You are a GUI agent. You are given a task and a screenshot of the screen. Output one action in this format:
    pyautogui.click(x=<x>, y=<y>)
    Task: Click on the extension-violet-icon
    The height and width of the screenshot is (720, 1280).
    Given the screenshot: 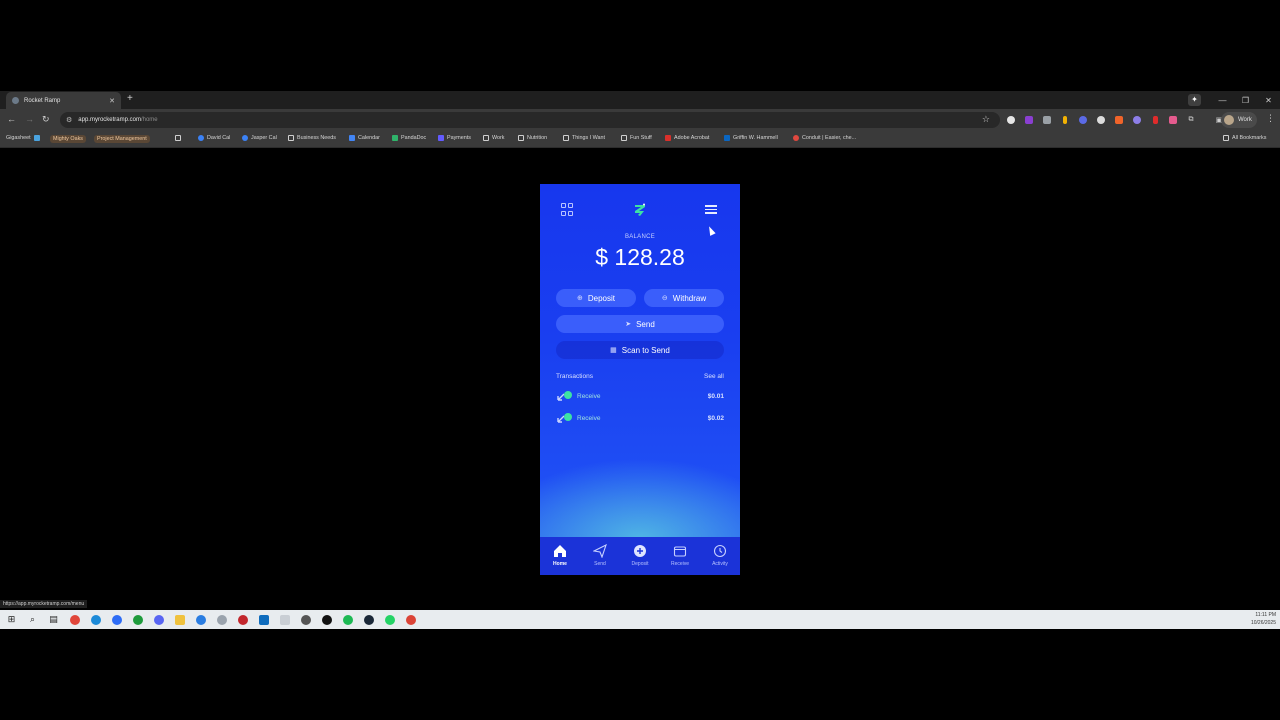 What is the action you would take?
    pyautogui.click(x=1137, y=120)
    